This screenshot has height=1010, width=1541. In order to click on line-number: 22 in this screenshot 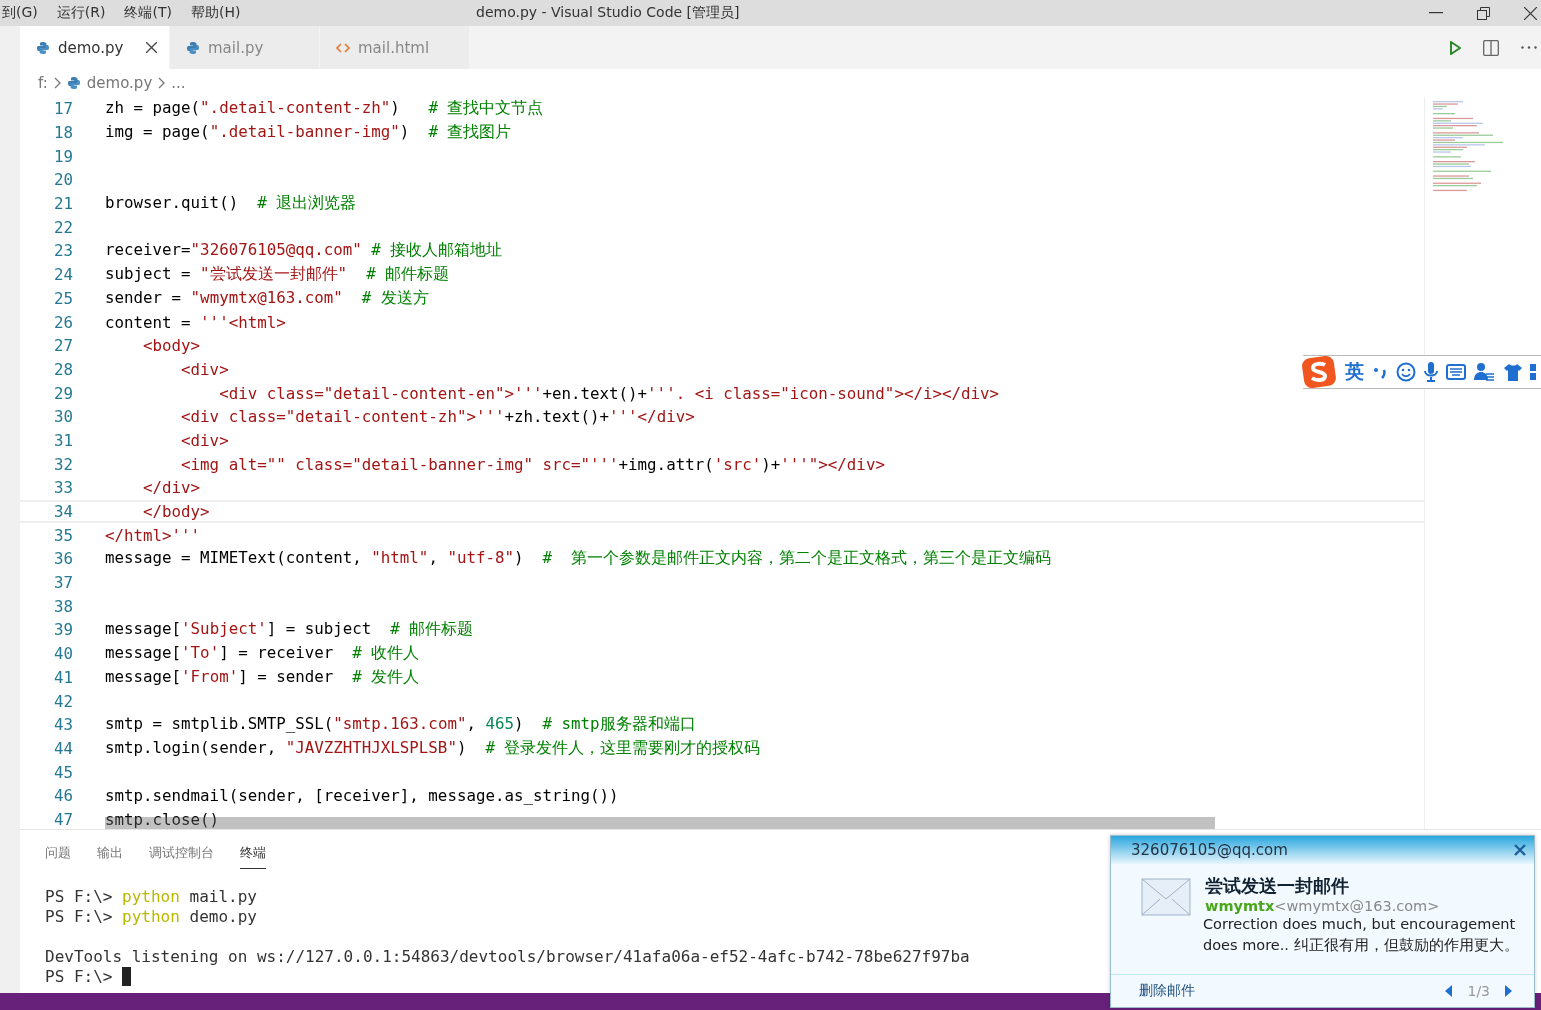, I will do `click(62, 227)`.